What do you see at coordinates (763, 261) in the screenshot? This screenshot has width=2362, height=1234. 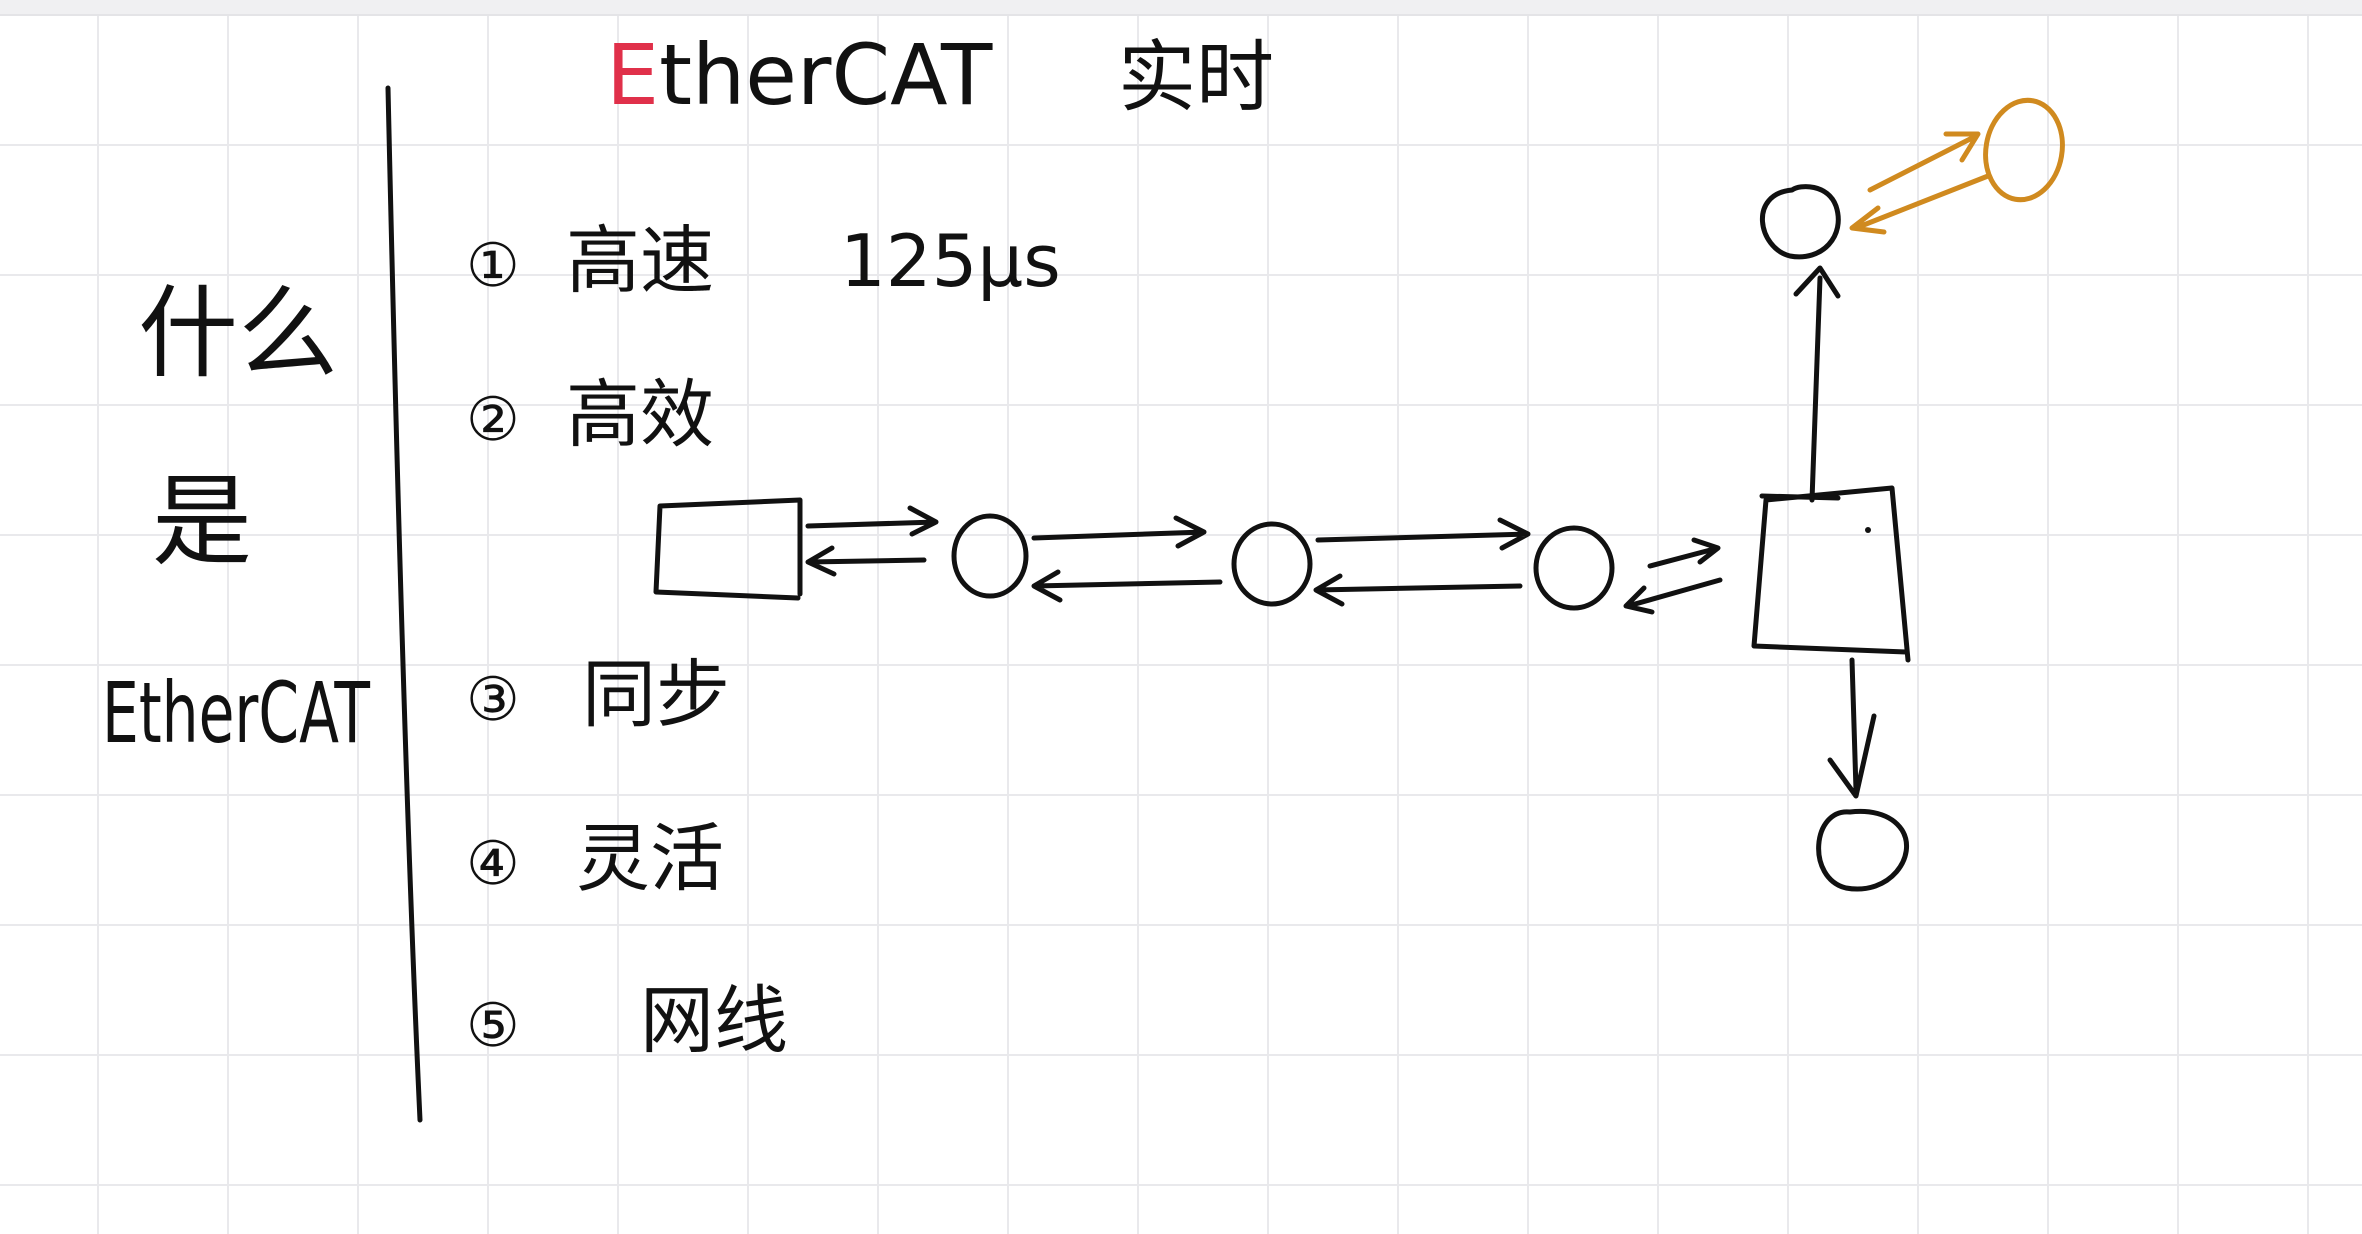 I see `list-item-1: ① 高速 125μs` at bounding box center [763, 261].